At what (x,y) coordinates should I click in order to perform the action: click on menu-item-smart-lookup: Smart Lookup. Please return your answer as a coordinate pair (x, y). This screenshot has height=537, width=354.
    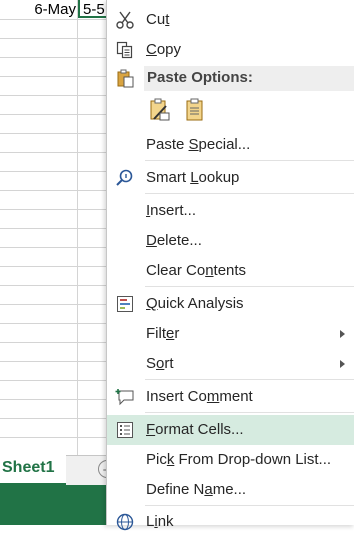
    Looking at the image, I should click on (230, 178).